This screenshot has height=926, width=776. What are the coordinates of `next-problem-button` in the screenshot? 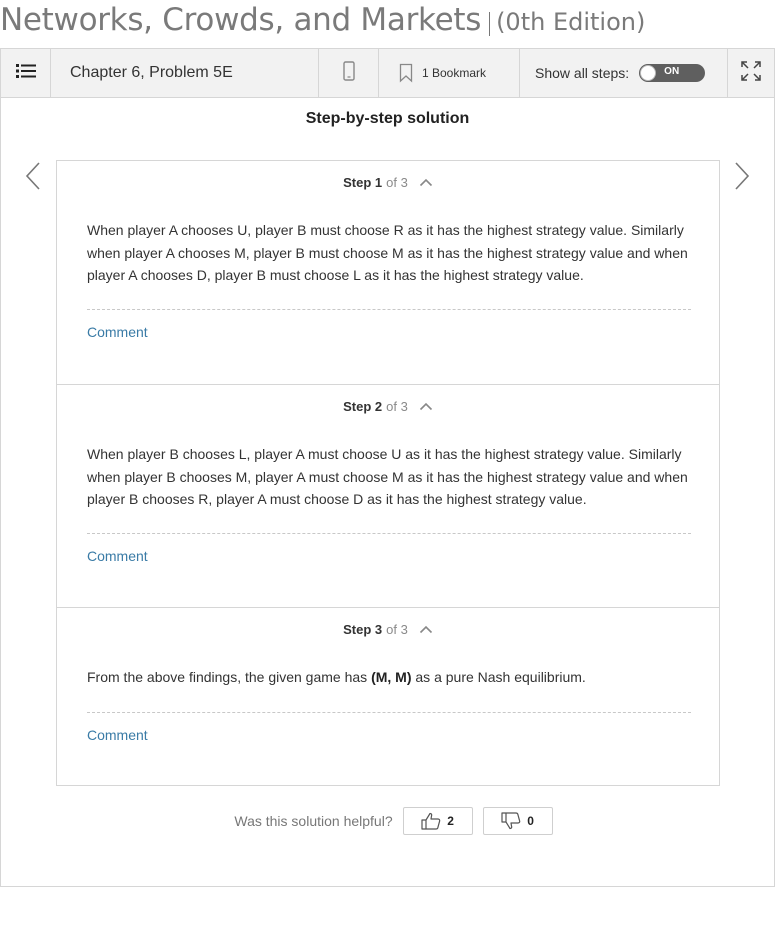 It's located at (742, 176).